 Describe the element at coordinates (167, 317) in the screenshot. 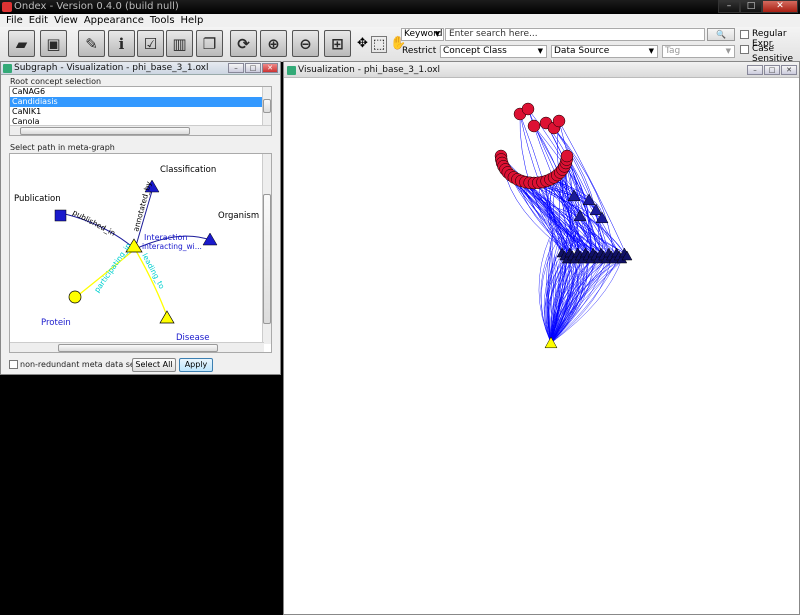

I see `node-disease` at that location.